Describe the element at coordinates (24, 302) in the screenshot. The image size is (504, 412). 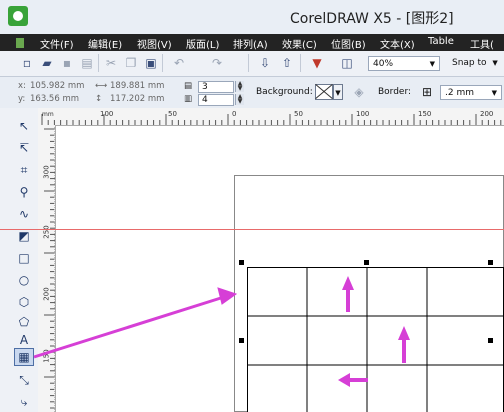
I see `polygon-tool-icon: ⬡` at that location.